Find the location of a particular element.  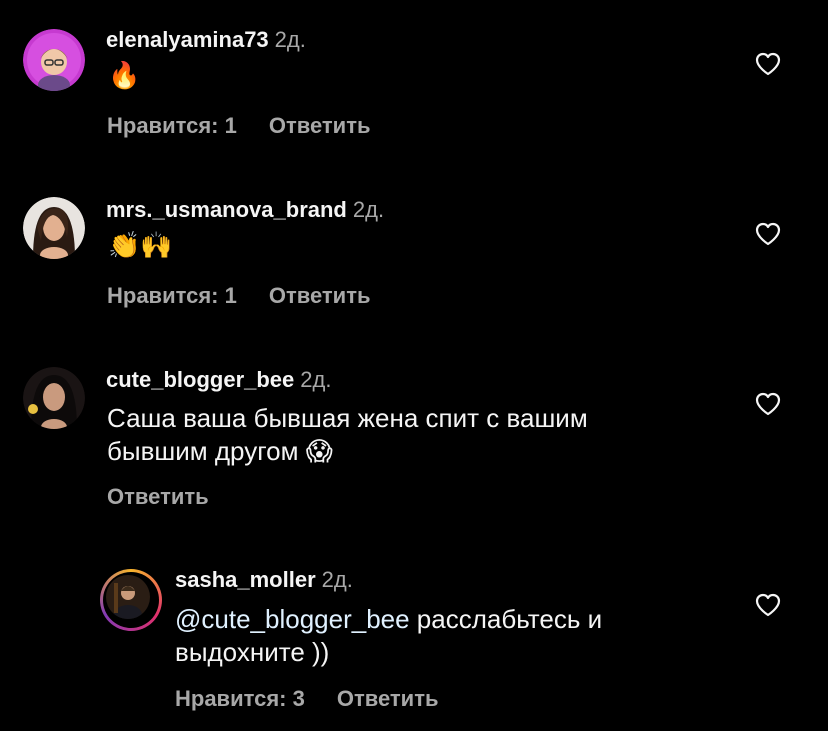

username-link: mrs._usmanova_brand is located at coordinates (226, 209).